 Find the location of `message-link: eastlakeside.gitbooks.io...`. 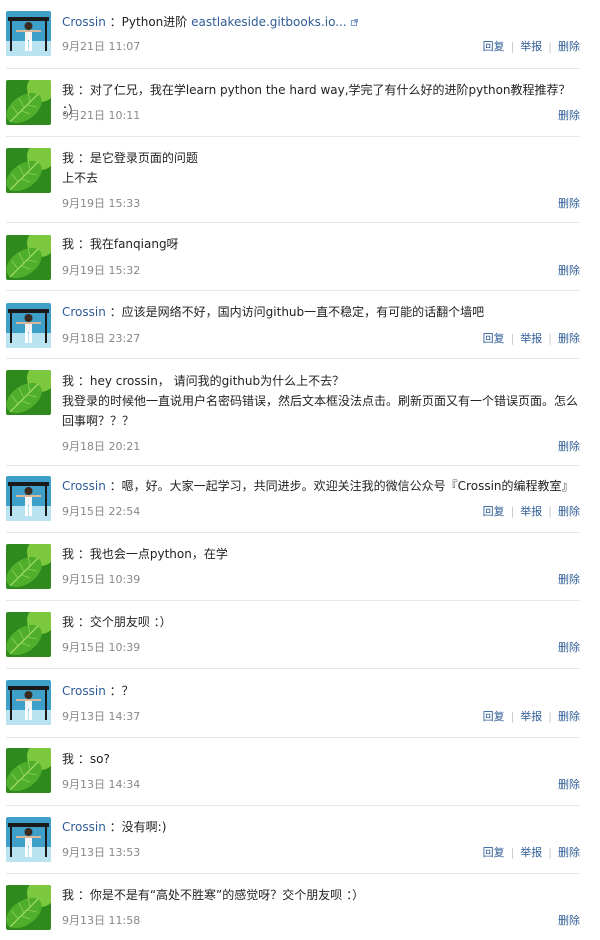

message-link: eastlakeside.gitbooks.io... is located at coordinates (269, 22).